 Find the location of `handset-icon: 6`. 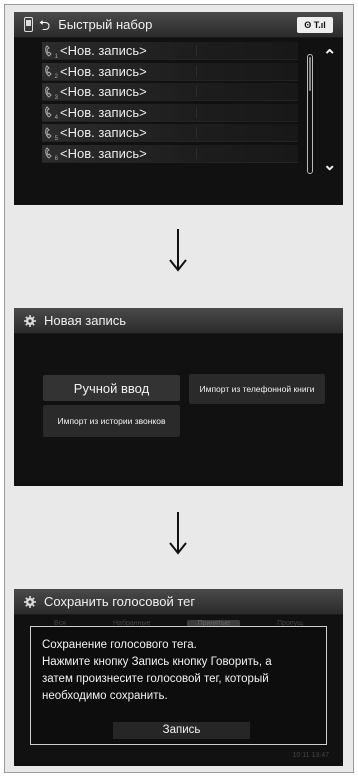

handset-icon: 6 is located at coordinates (51, 155).